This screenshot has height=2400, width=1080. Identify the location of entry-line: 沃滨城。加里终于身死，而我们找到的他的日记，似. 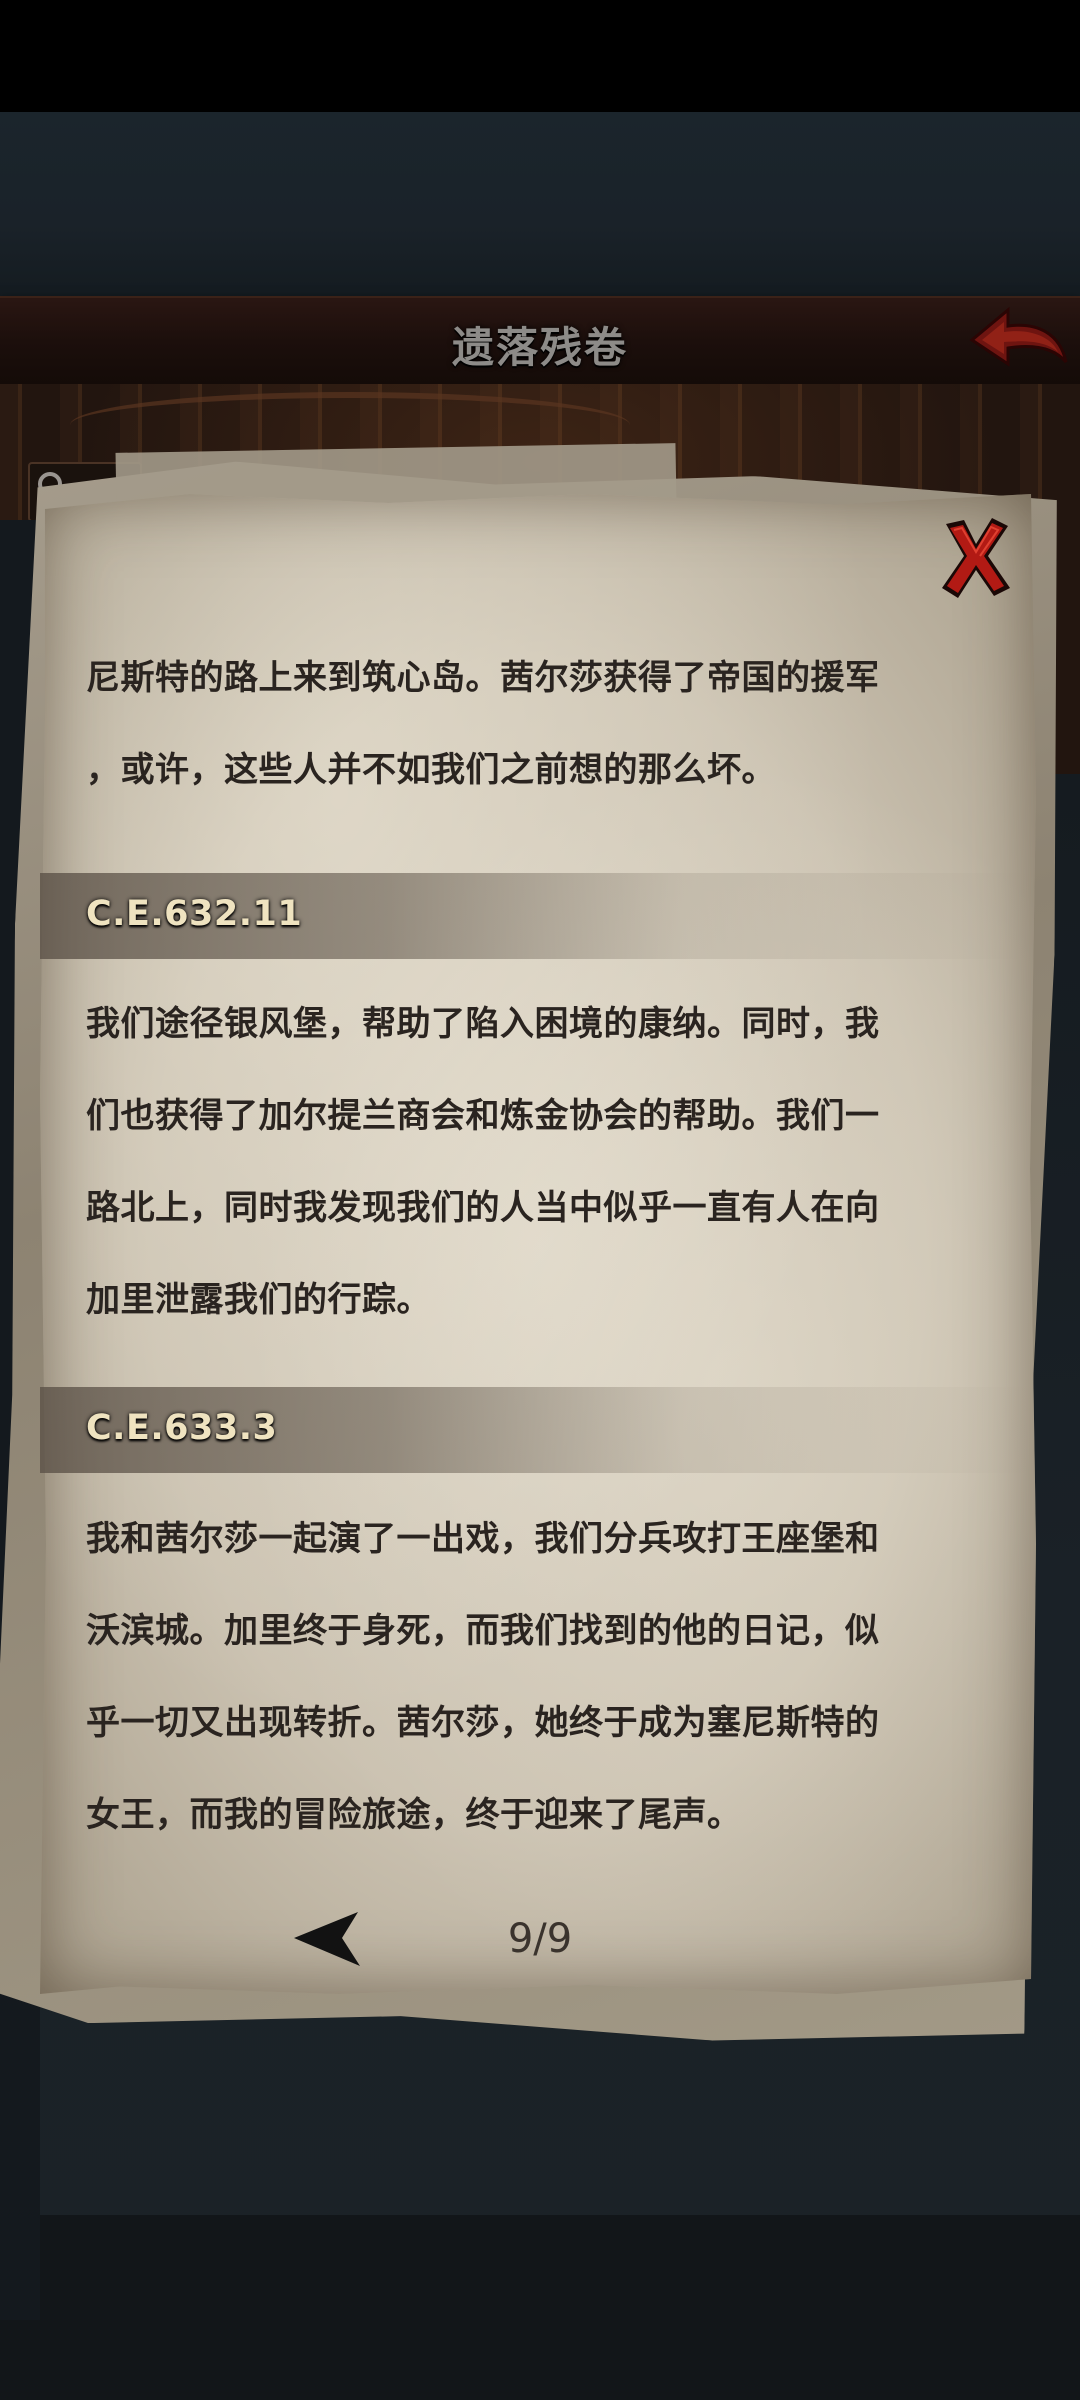
(483, 1631).